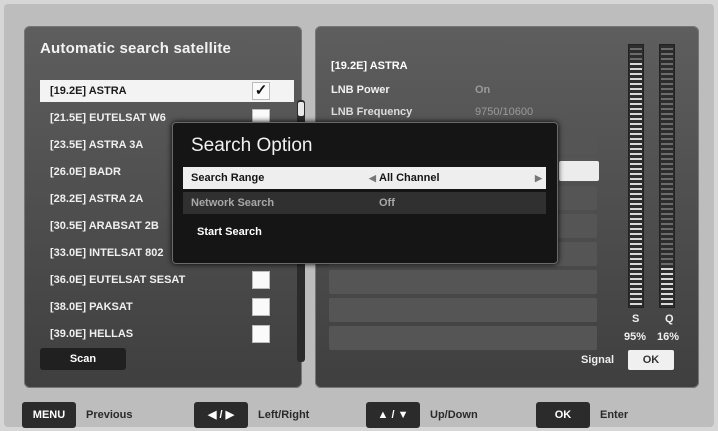  What do you see at coordinates (83, 359) in the screenshot?
I see `scan-button: Scan` at bounding box center [83, 359].